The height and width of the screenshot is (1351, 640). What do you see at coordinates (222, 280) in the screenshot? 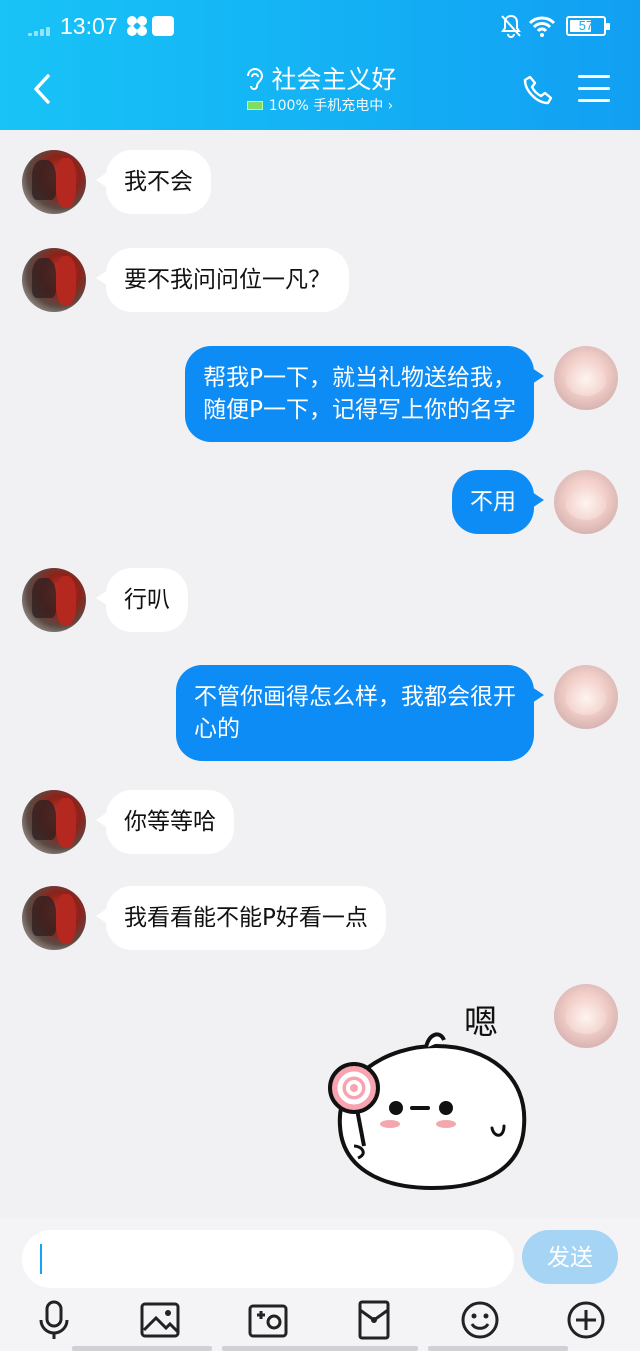
I see `message-bubble: 要不我问问位一凡？` at bounding box center [222, 280].